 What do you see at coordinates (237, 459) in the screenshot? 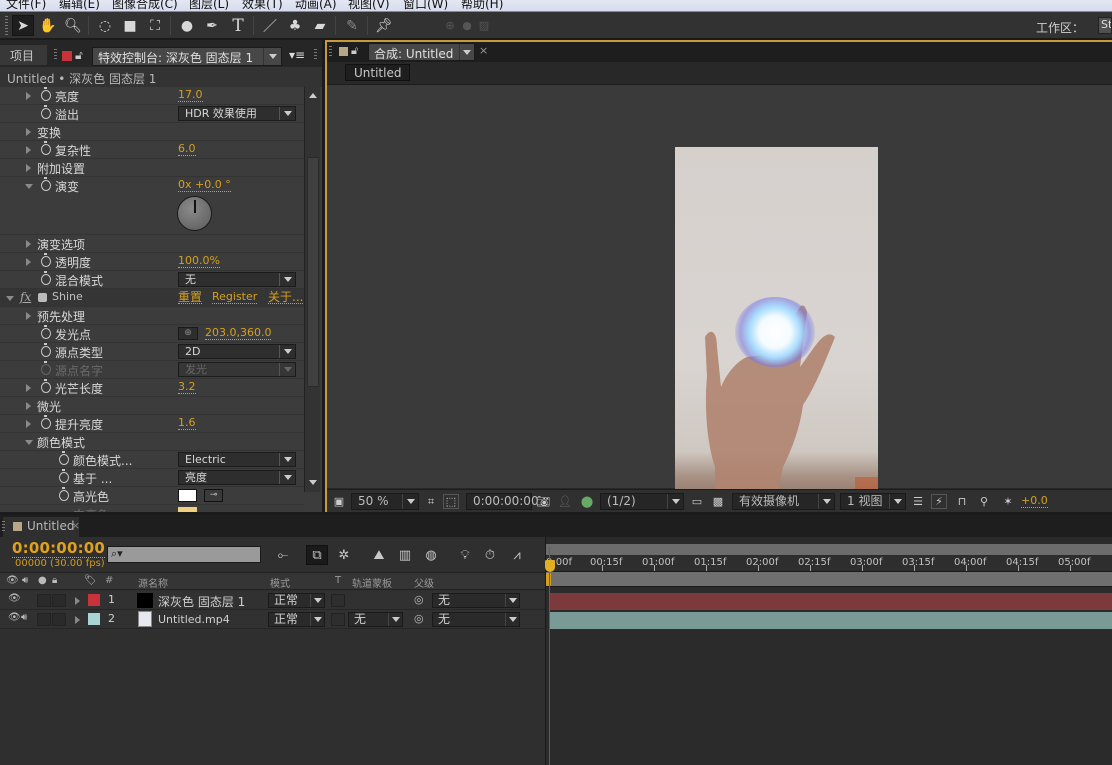
I see `colorize-dropdown: Electric` at bounding box center [237, 459].